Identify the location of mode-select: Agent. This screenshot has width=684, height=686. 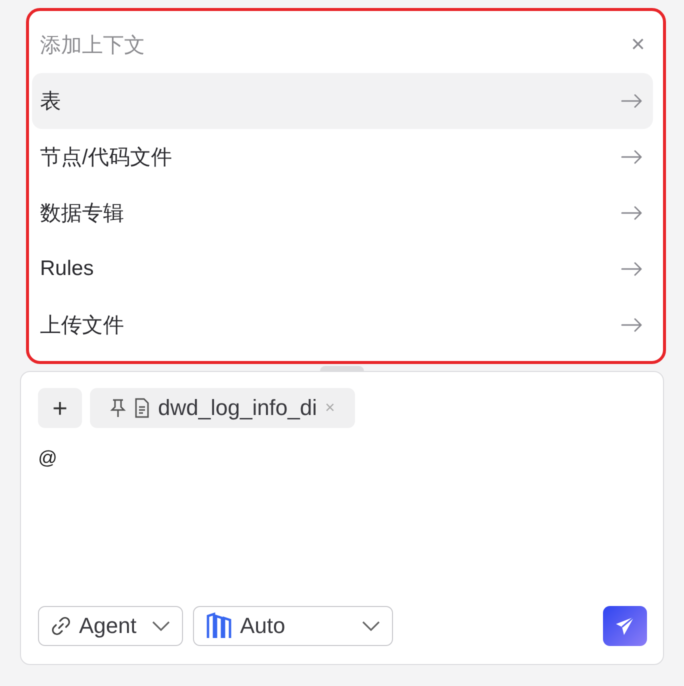
(110, 626).